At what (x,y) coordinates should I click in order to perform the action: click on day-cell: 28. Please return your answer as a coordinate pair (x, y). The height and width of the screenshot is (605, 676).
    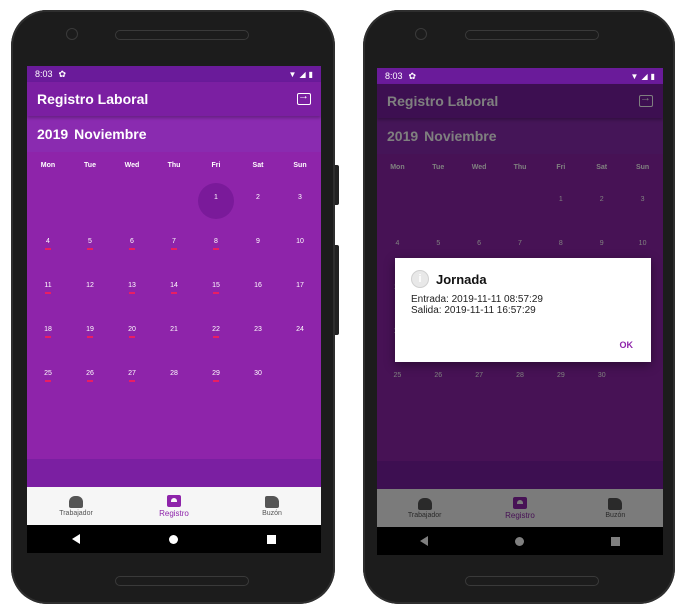
    Looking at the image, I should click on (174, 376).